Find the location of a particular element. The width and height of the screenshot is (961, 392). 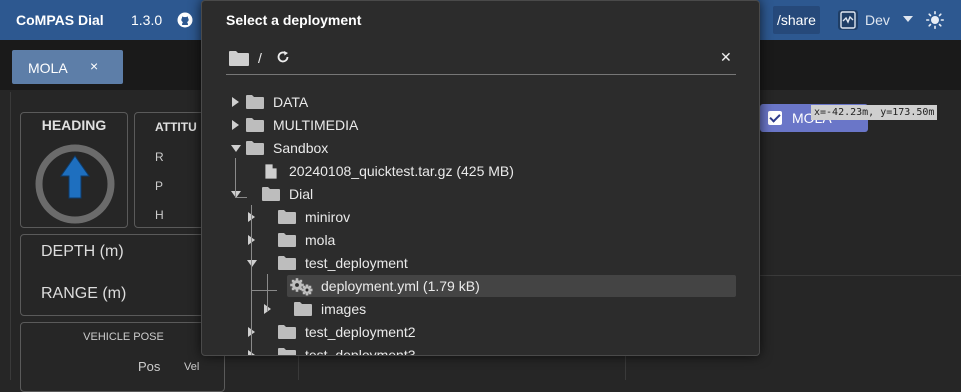

tree-folder-row: test_deployment2 is located at coordinates (472, 332).